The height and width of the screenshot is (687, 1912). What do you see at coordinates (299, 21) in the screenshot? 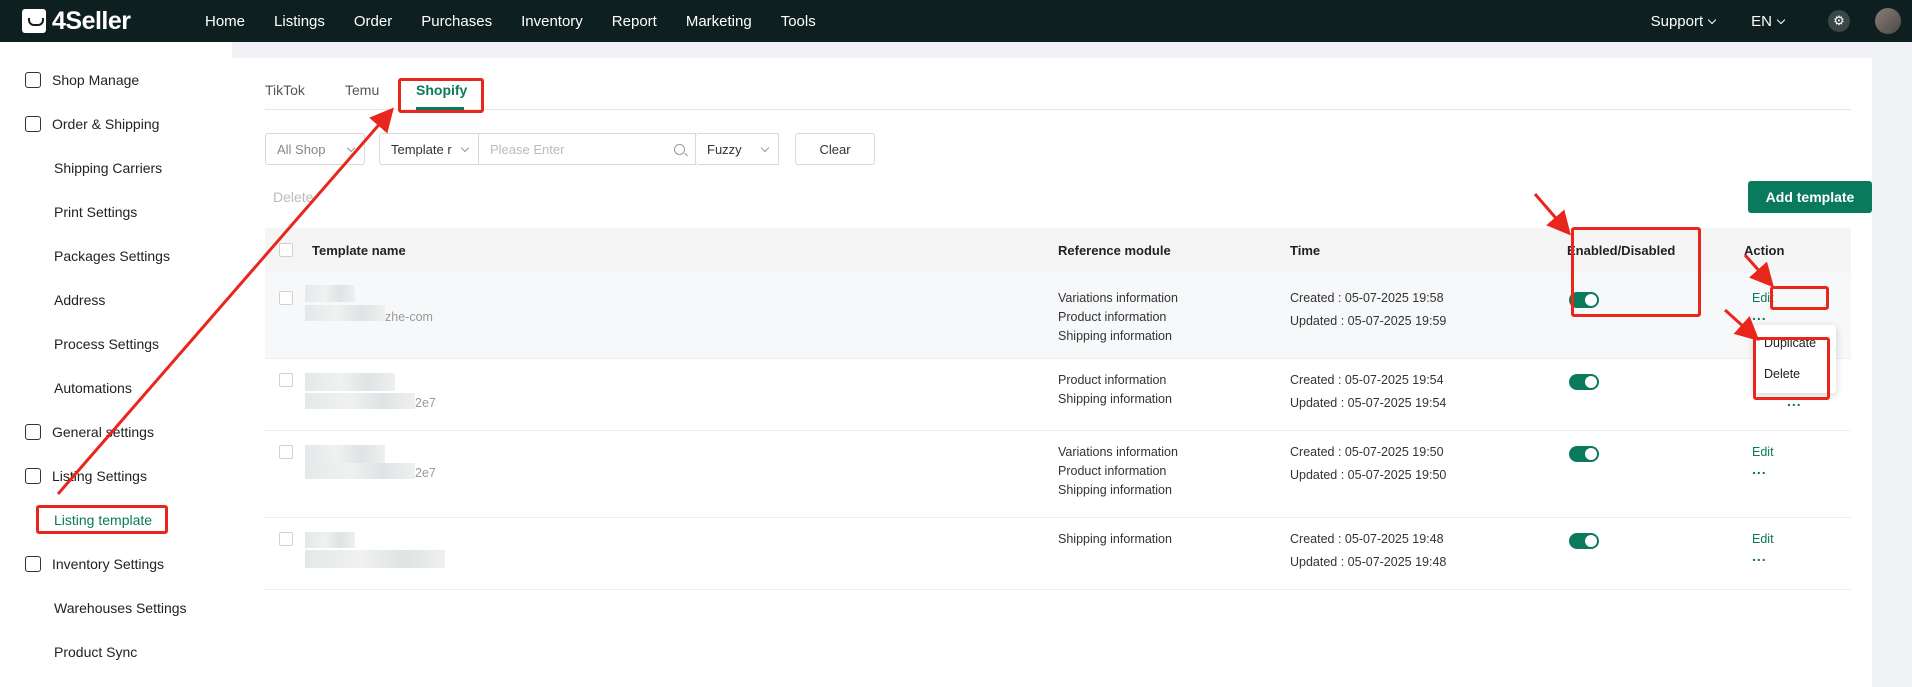
I see `nav-listings: Listings` at bounding box center [299, 21].